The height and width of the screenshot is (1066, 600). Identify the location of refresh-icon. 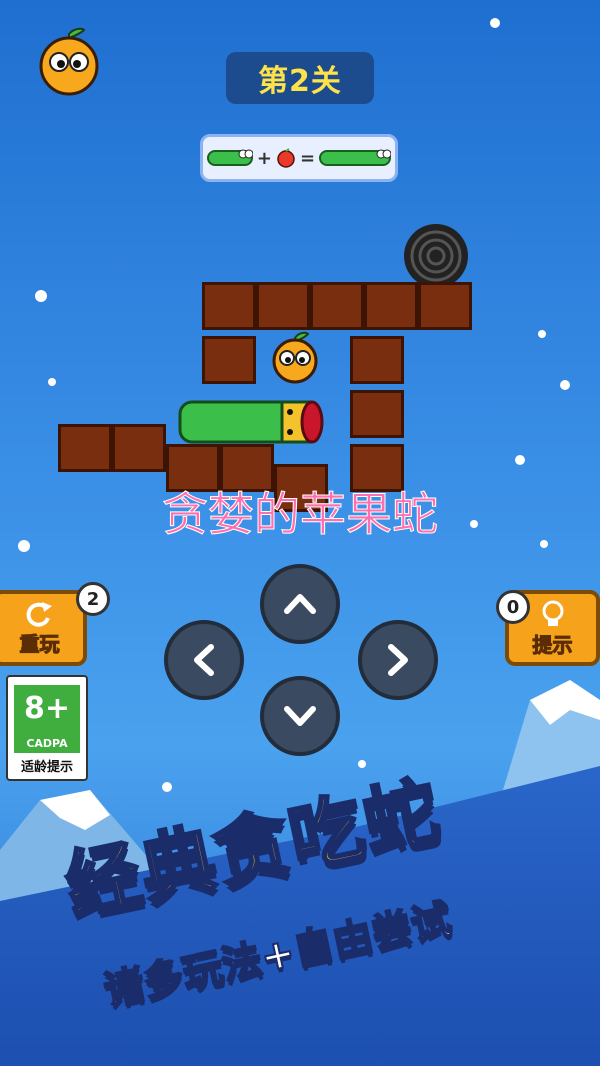
(39, 614).